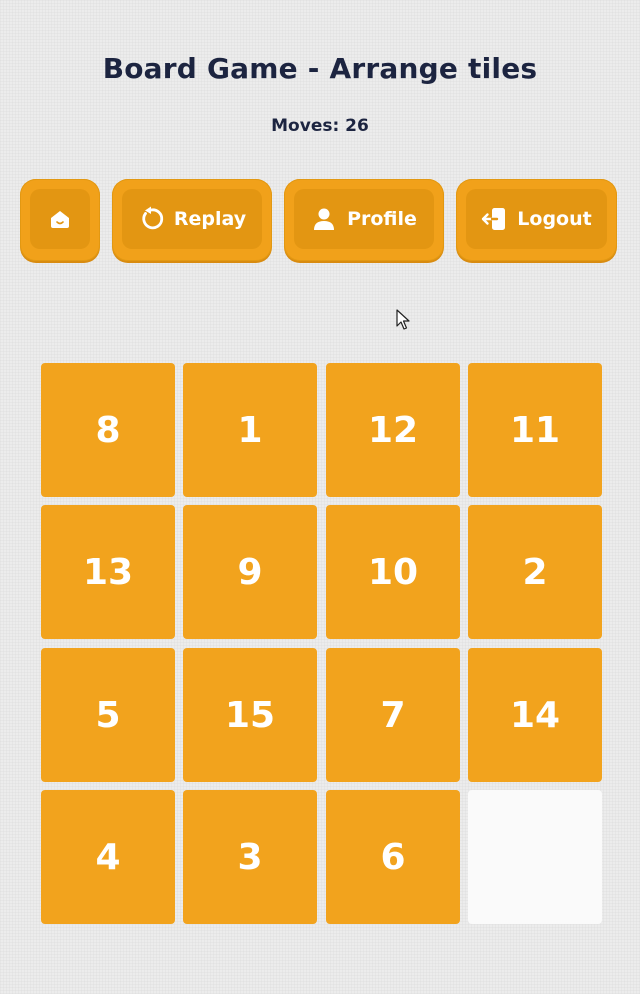 This screenshot has width=640, height=994. I want to click on tile-4: 4, so click(108, 857).